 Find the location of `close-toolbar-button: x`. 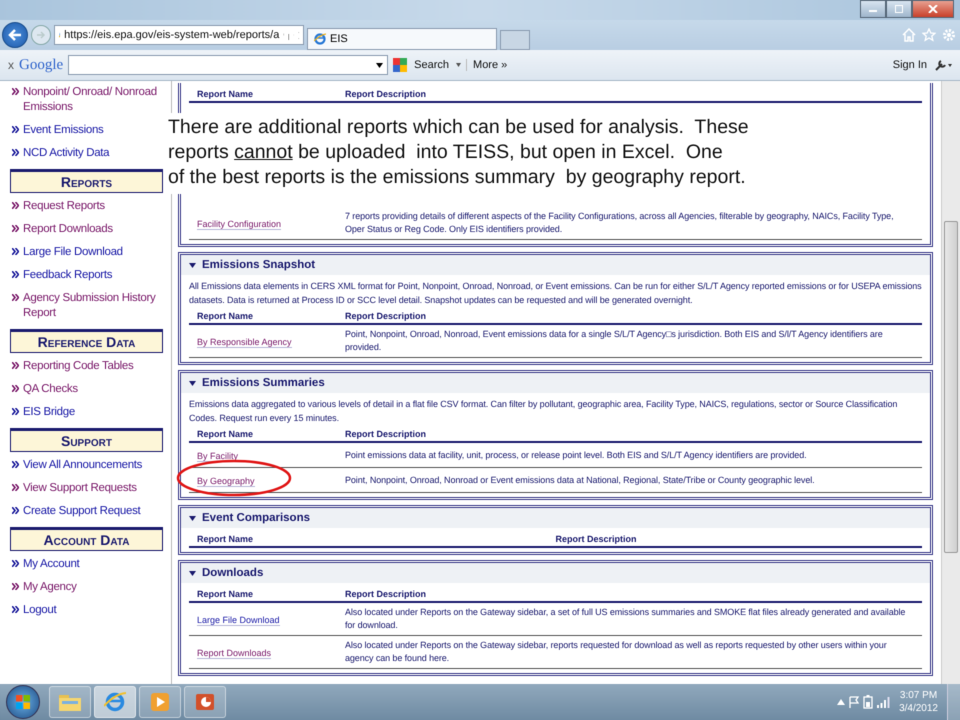

close-toolbar-button: x is located at coordinates (11, 65).